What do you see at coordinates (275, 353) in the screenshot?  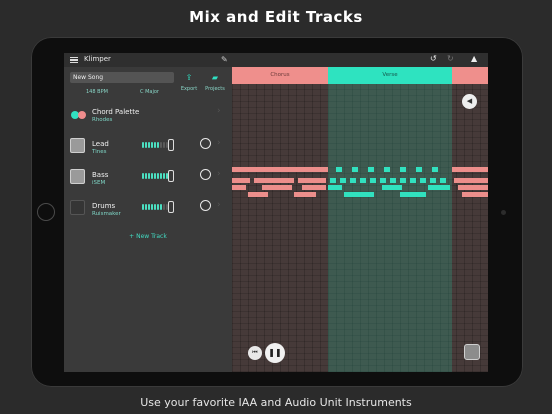 I see `pause-icon: ❚❚` at bounding box center [275, 353].